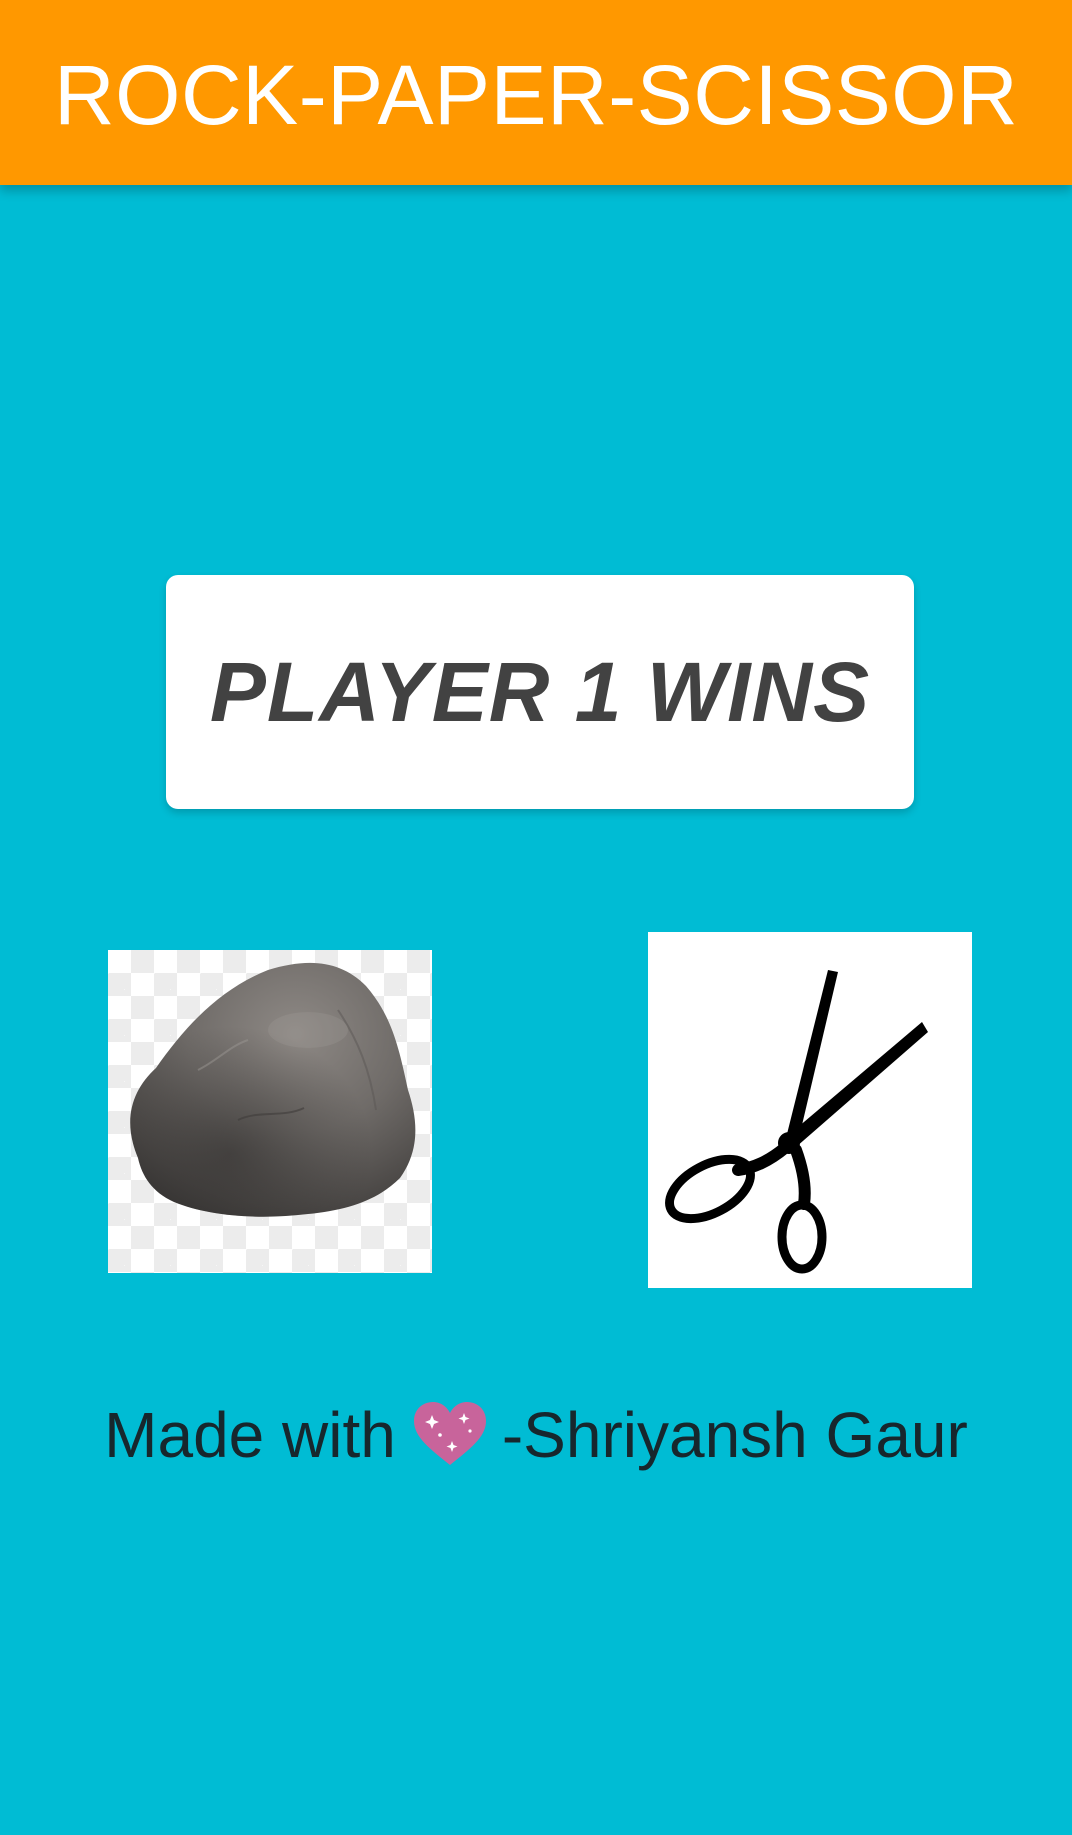 Image resolution: width=1072 pixels, height=1835 pixels. Describe the element at coordinates (734, 1435) in the screenshot. I see `footer-author: -Shriyansh Gaur` at that location.